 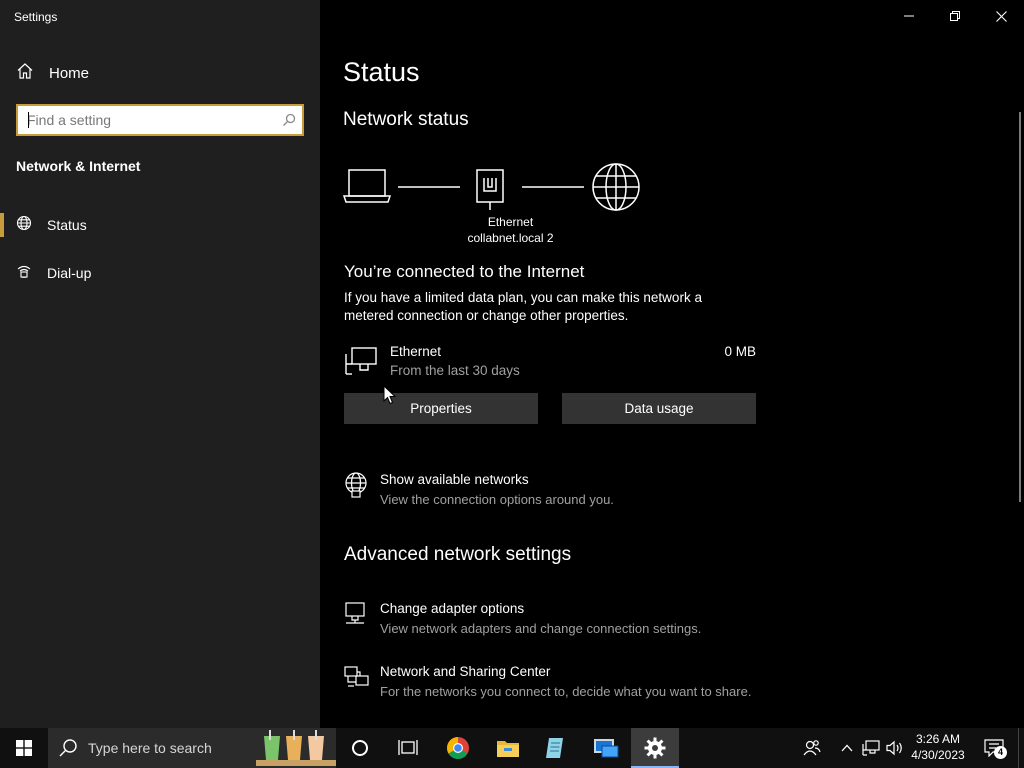 I want to click on section-heading: Network & Internet, so click(x=78, y=166).